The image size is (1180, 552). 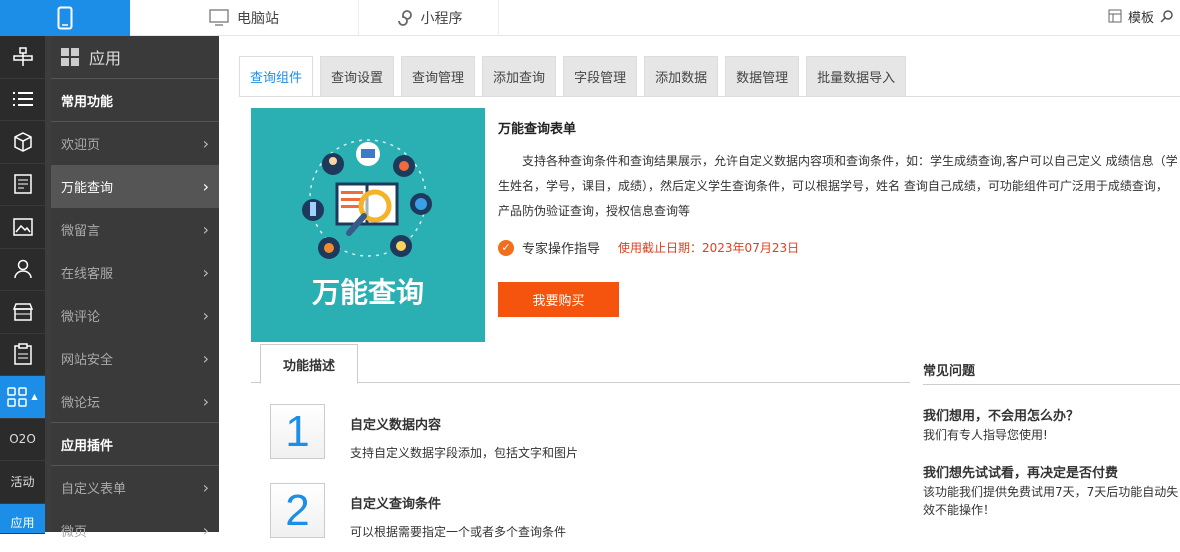 I want to click on faq-question: 我们想用，不会用怎么办？, so click(x=1001, y=416).